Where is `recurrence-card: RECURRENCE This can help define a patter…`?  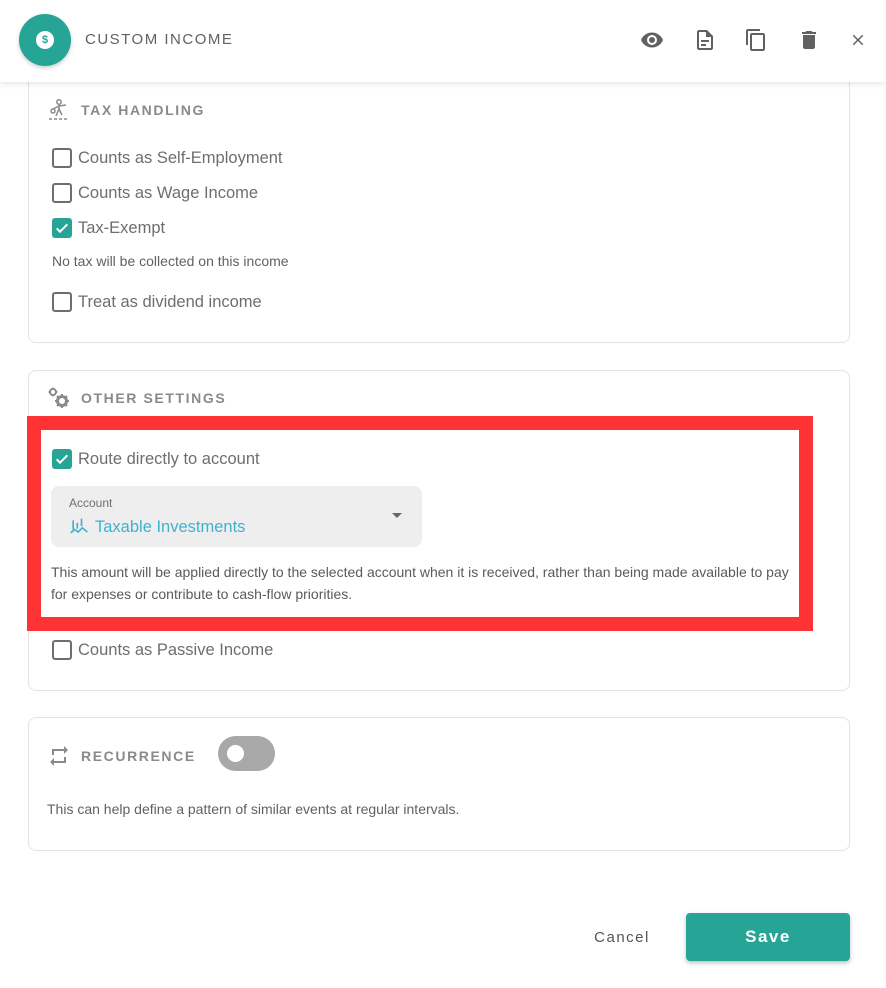
recurrence-card: RECURRENCE This can help define a patter… is located at coordinates (439, 784).